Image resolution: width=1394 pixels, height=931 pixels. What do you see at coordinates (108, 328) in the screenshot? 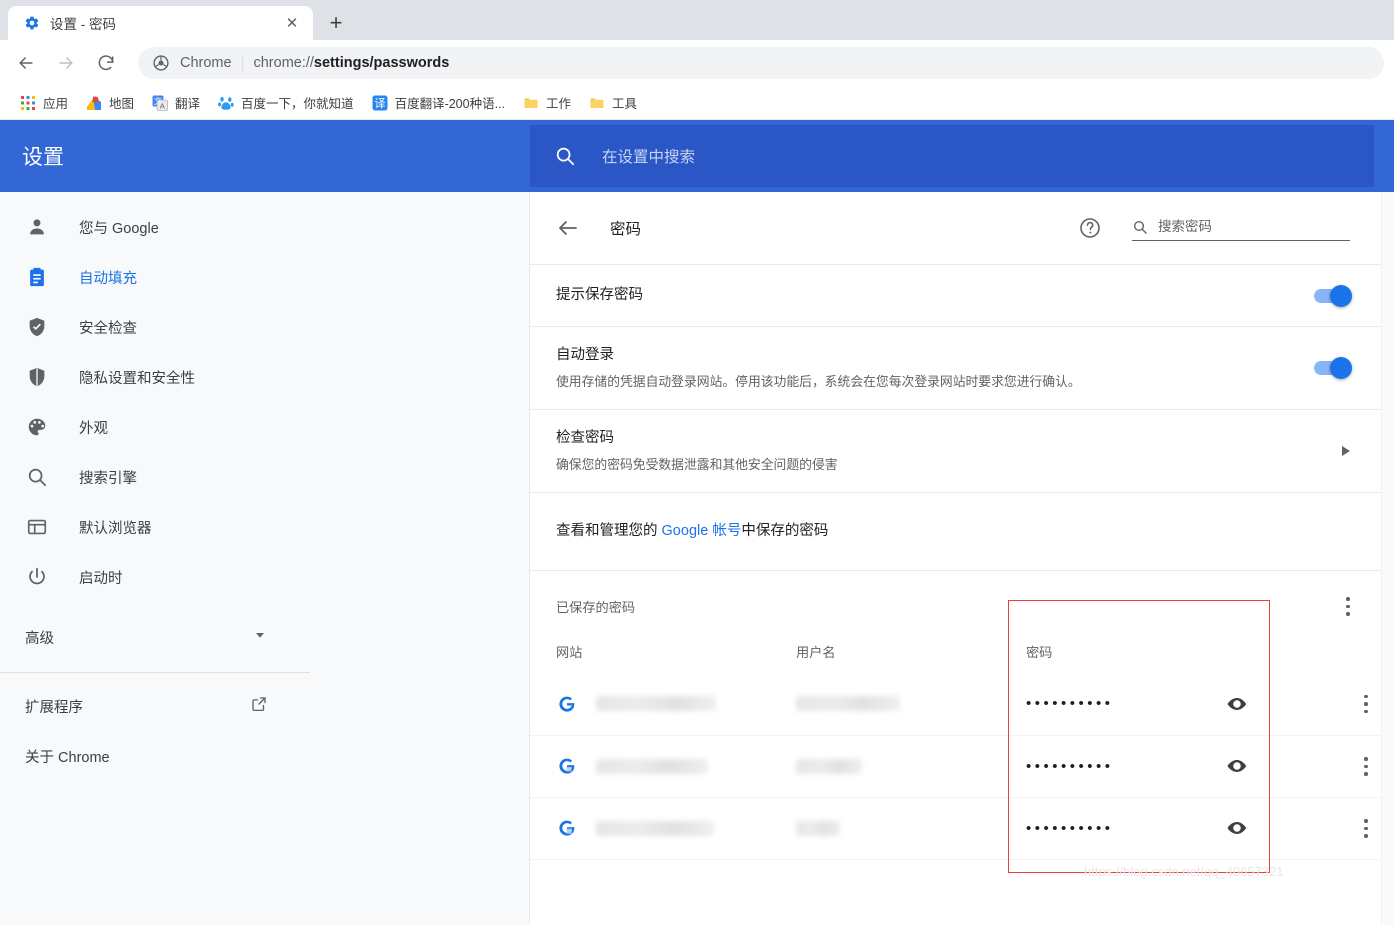
I see `sidebar-item-label: 安全检查` at bounding box center [108, 328].